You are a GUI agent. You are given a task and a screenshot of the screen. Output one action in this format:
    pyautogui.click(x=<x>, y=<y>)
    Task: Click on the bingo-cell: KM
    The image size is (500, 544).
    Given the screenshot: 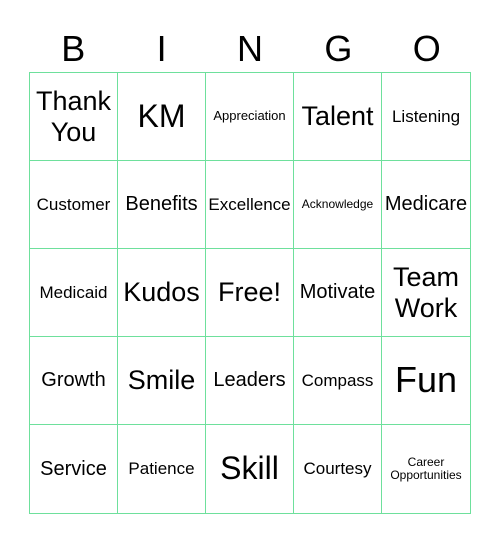 What is the action you would take?
    pyautogui.click(x=162, y=117)
    